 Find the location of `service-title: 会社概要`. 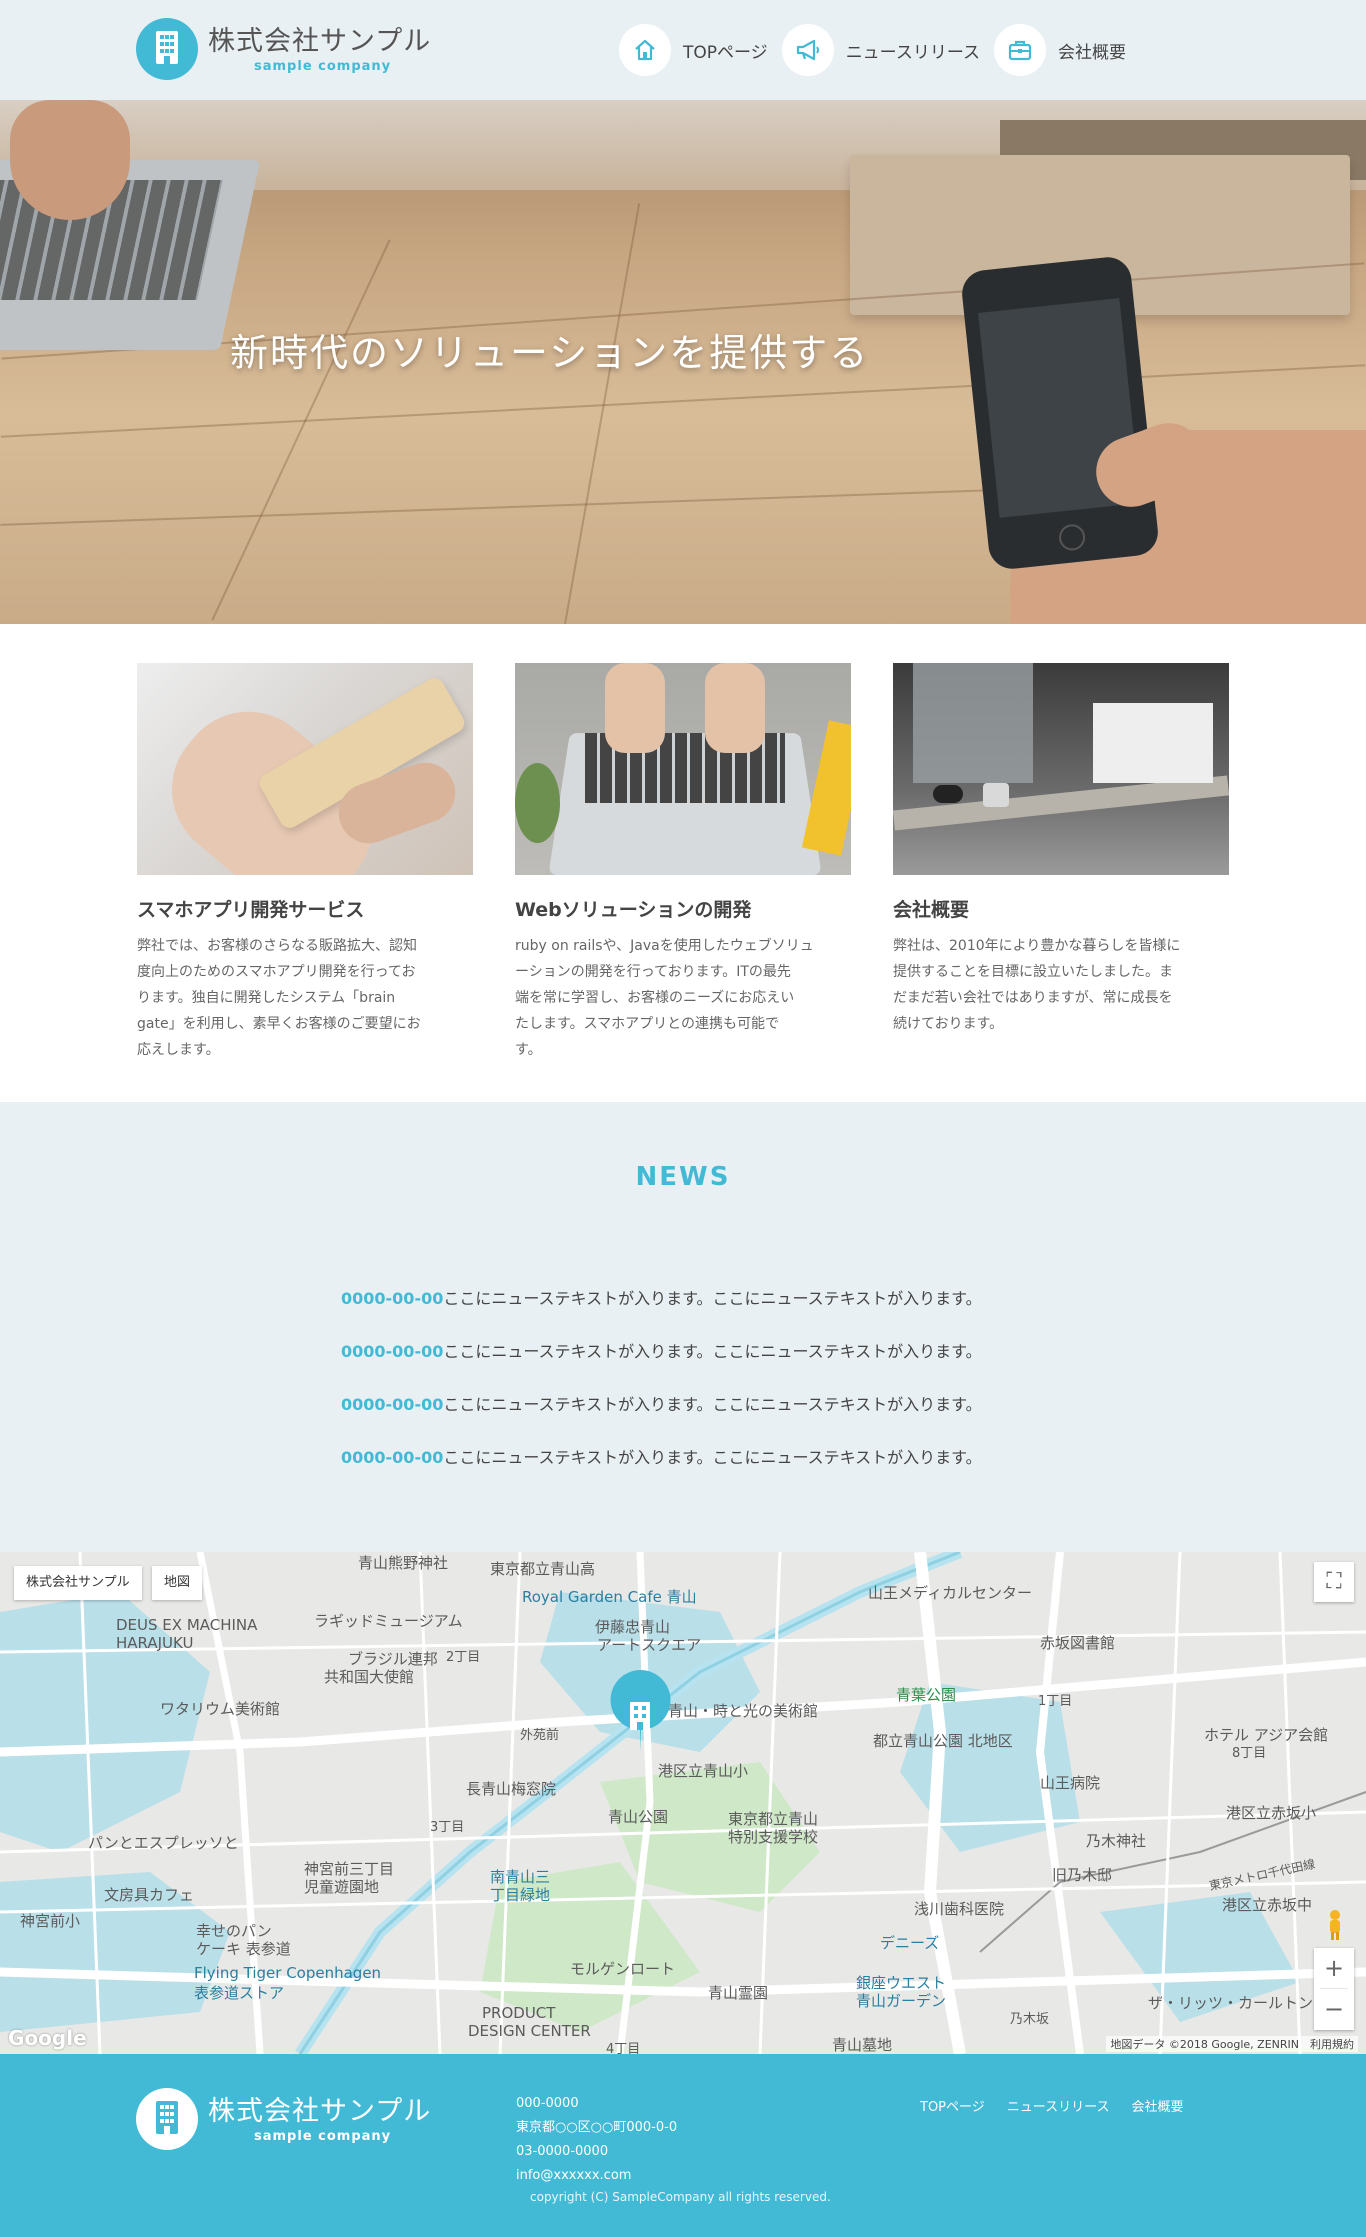

service-title: 会社概要 is located at coordinates (931, 910).